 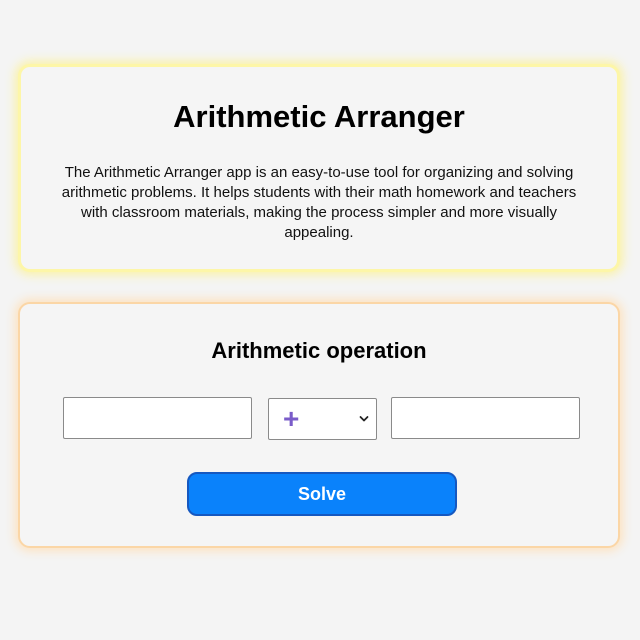 I want to click on second-operand-input, so click(x=485, y=418).